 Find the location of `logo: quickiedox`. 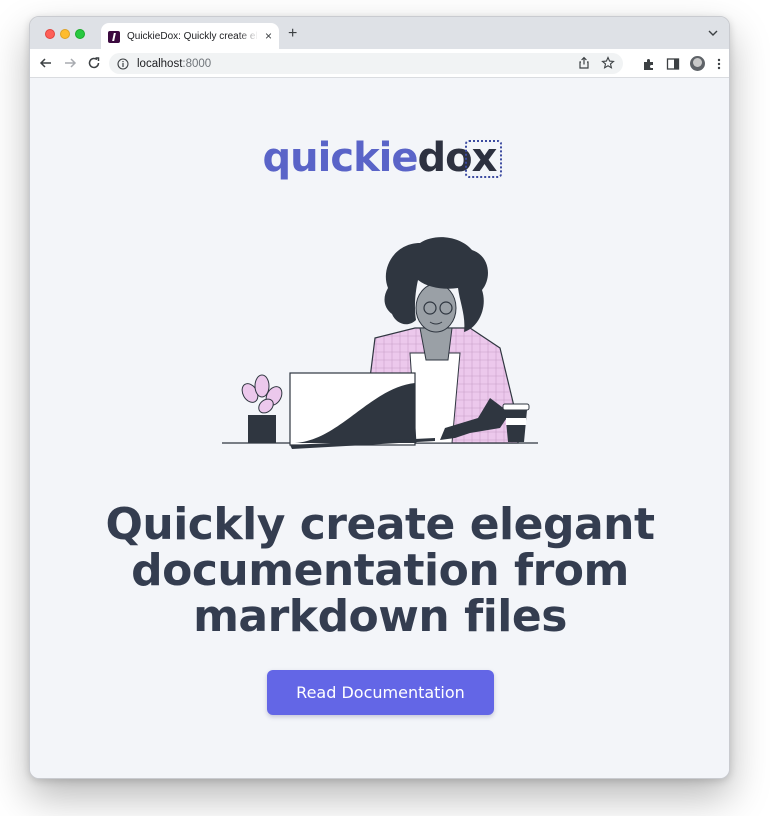

logo: quickiedox is located at coordinates (379, 158).